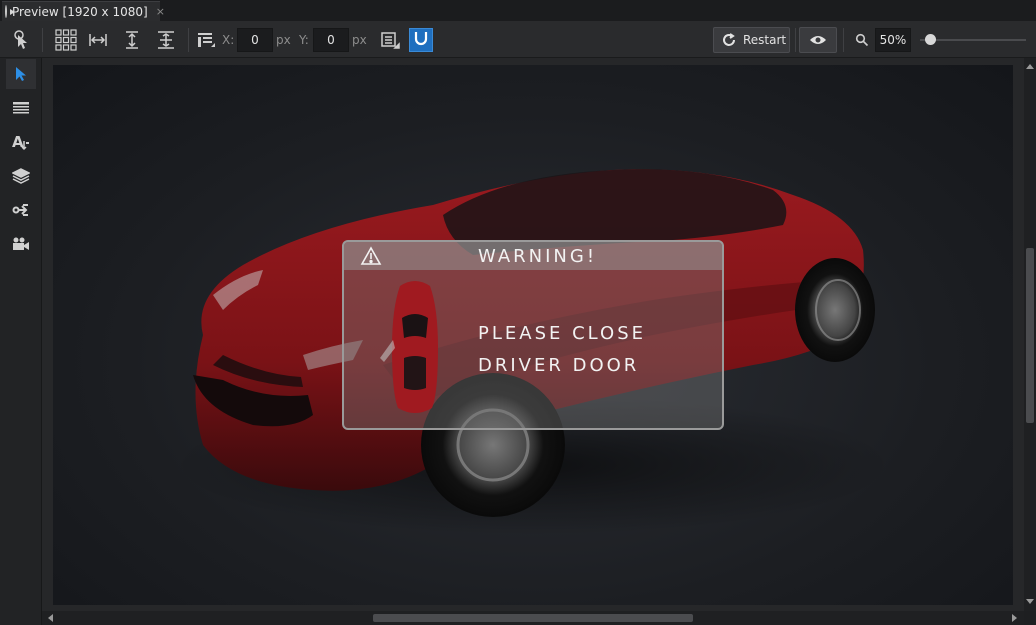  I want to click on warning-icon, so click(371, 258).